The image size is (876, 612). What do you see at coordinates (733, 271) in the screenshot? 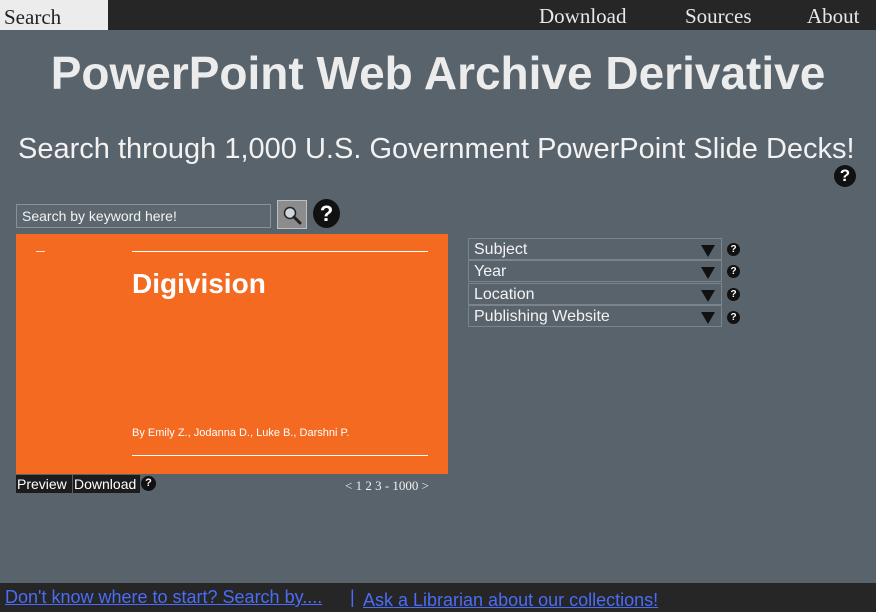
I see `filter-year-help-icon: ?` at bounding box center [733, 271].